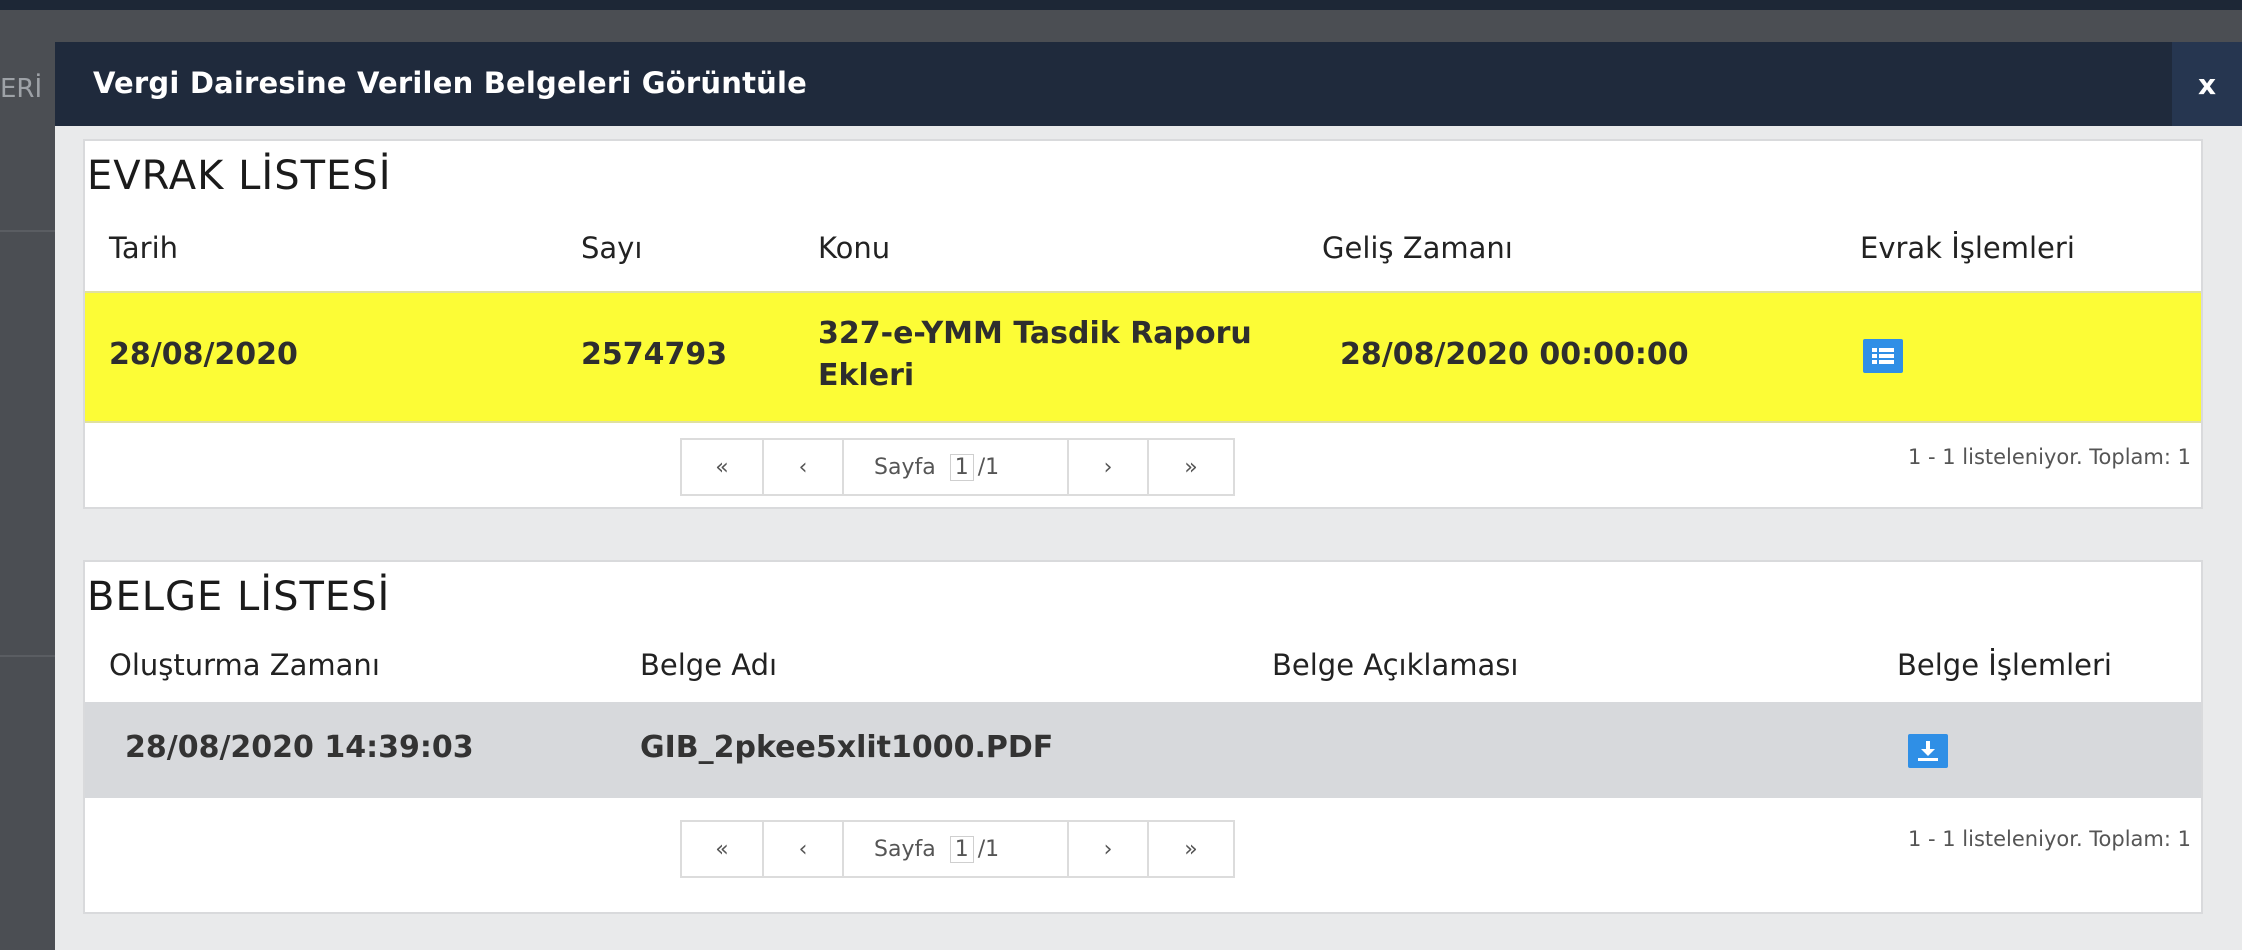 The width and height of the screenshot is (2242, 950). What do you see at coordinates (239, 176) in the screenshot?
I see `evrak-list-title: EVRAK LİSTESİ` at bounding box center [239, 176].